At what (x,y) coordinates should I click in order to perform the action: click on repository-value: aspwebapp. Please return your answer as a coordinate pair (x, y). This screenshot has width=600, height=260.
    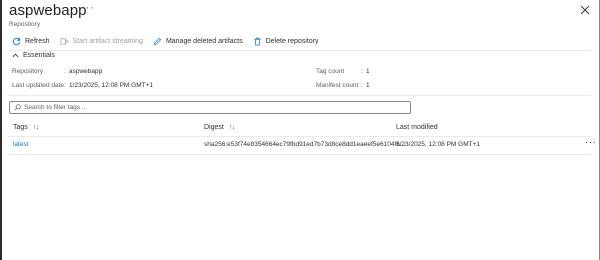
    Looking at the image, I should click on (86, 71).